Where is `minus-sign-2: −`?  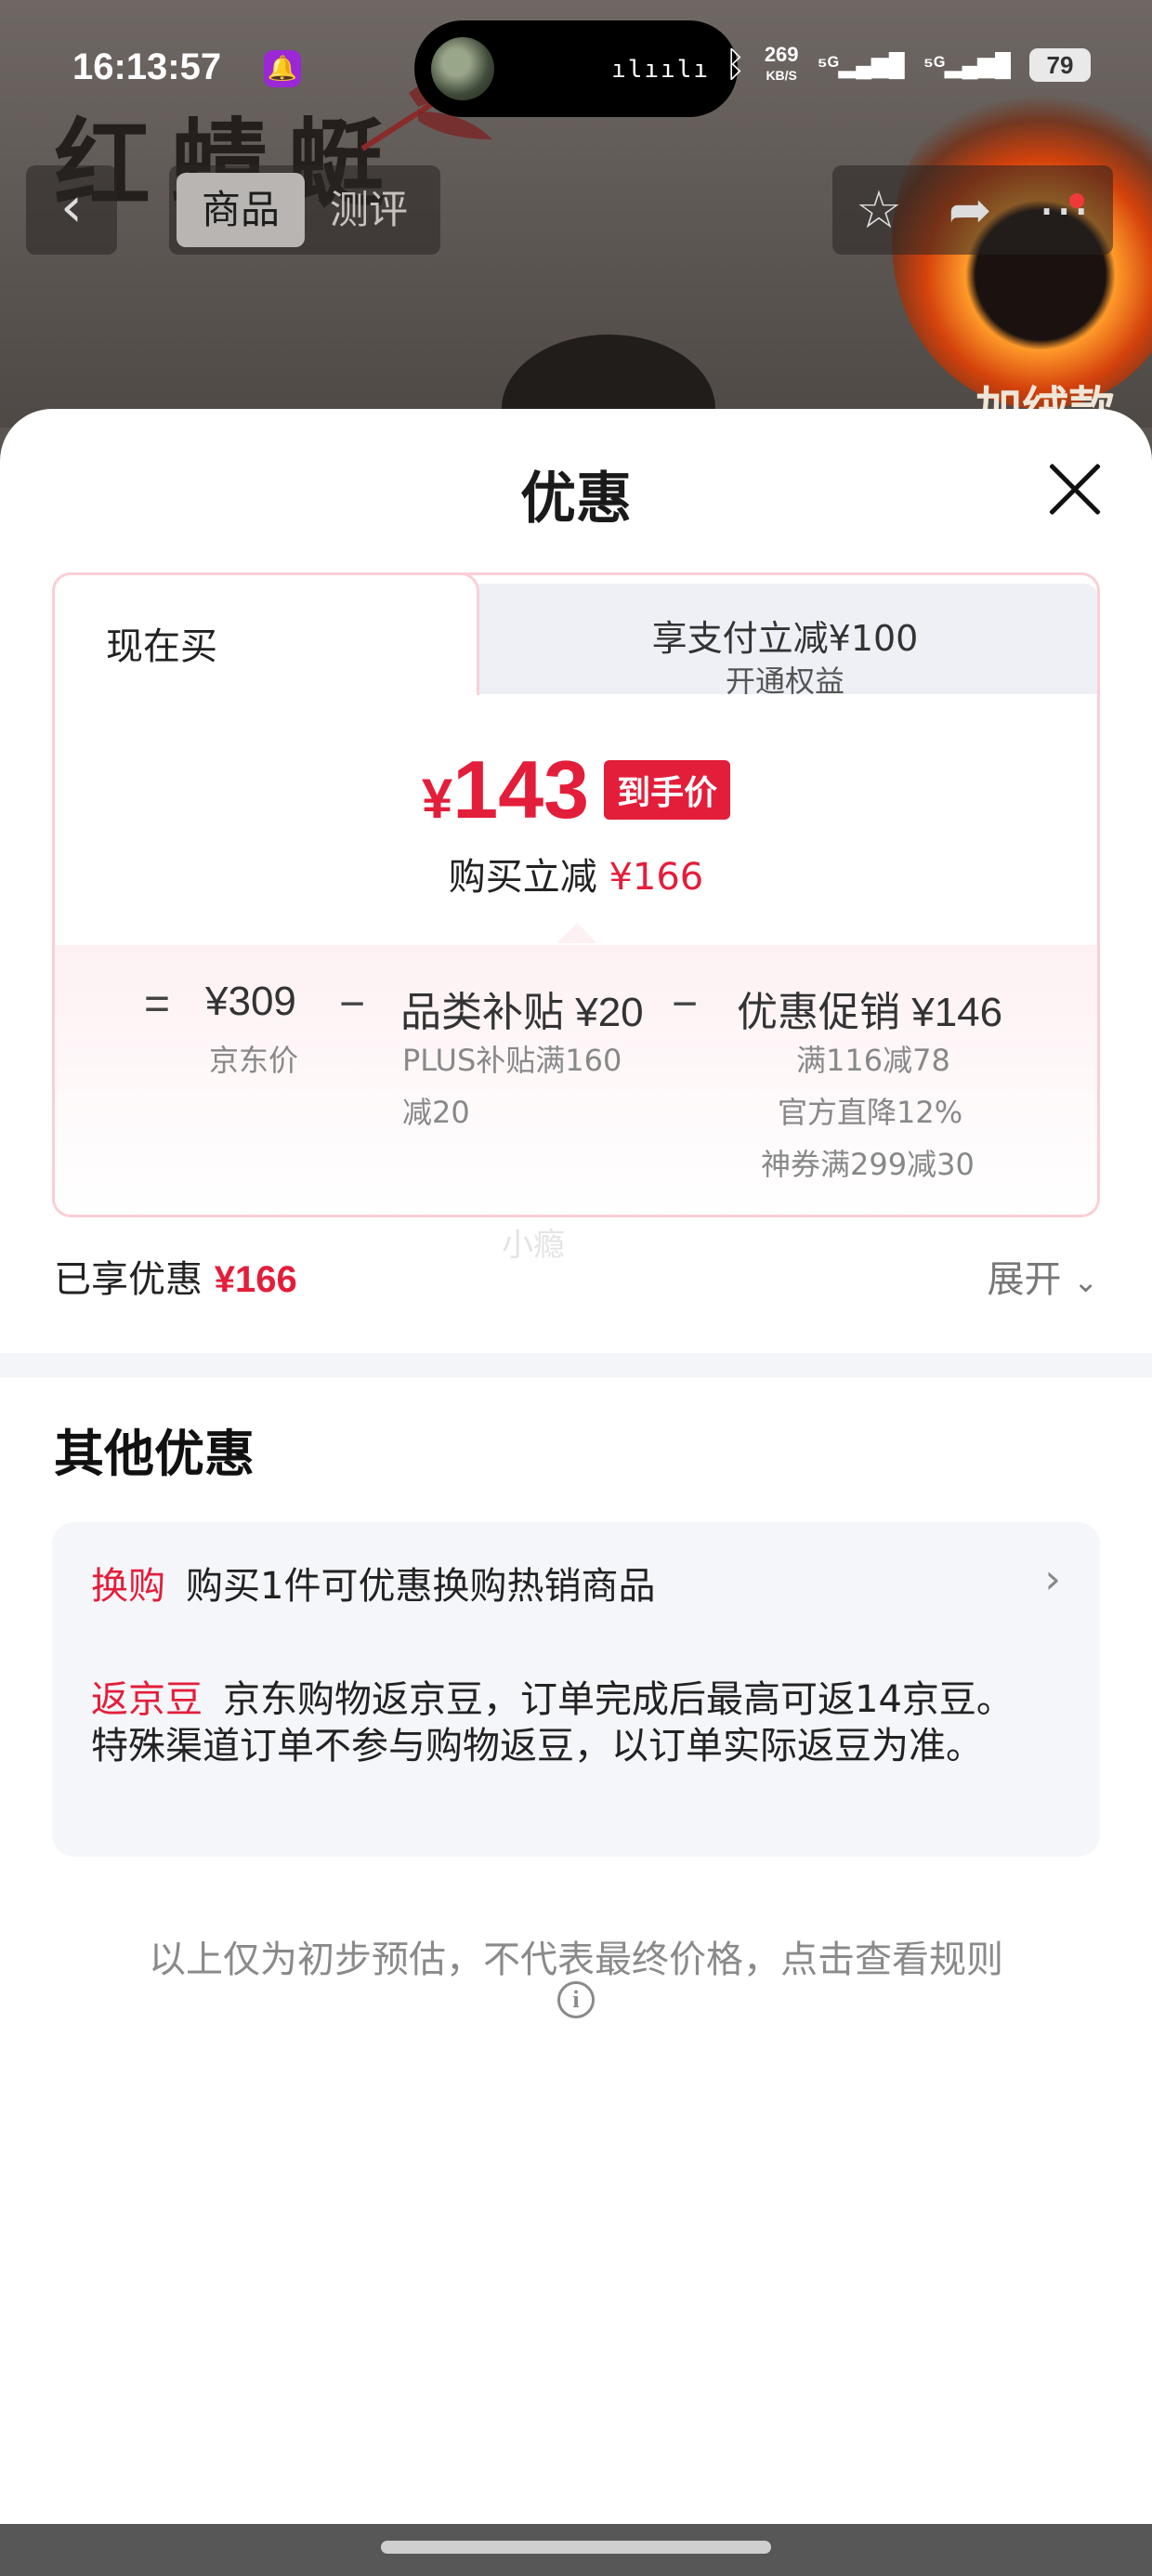 minus-sign-2: − is located at coordinates (685, 1004).